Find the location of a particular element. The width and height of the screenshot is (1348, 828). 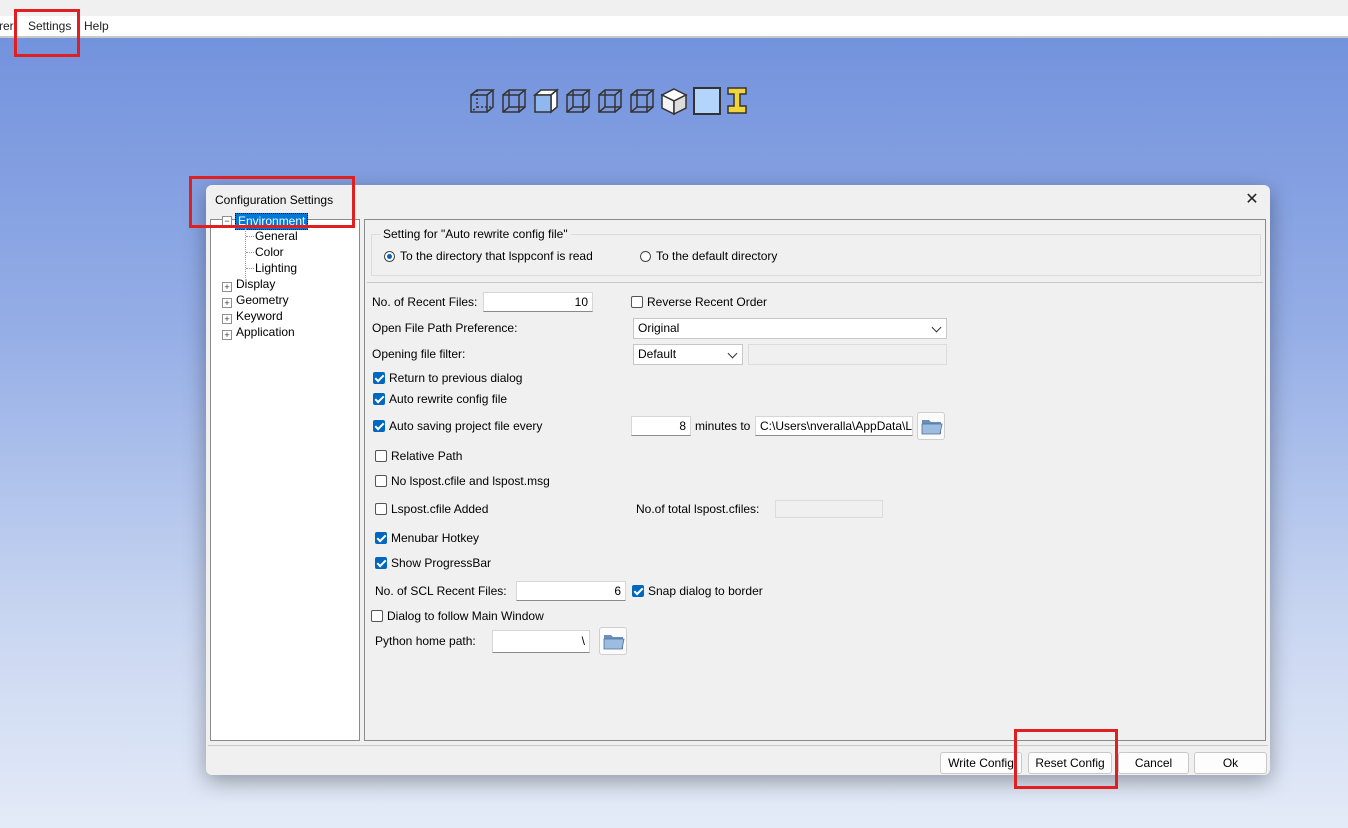

total-cfiles-field is located at coordinates (829, 509).